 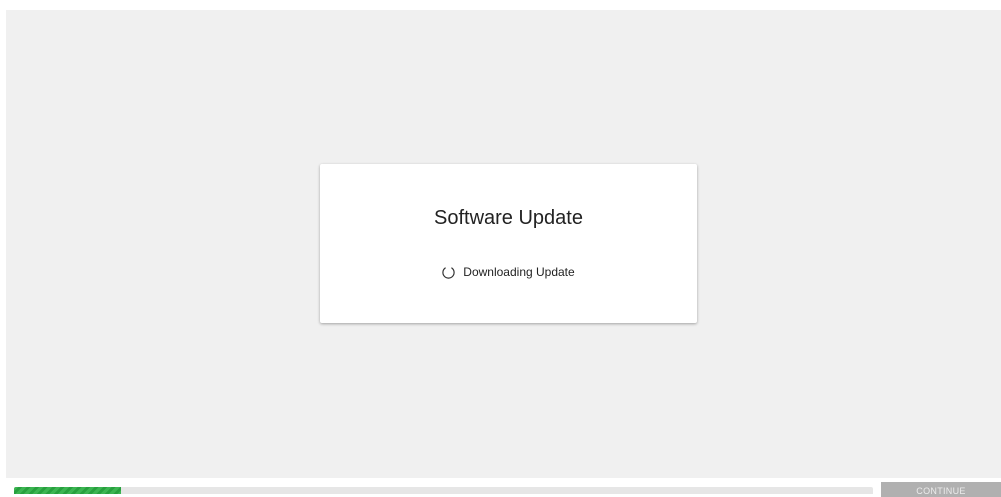 What do you see at coordinates (519, 272) in the screenshot?
I see `status-text: Downloading Update` at bounding box center [519, 272].